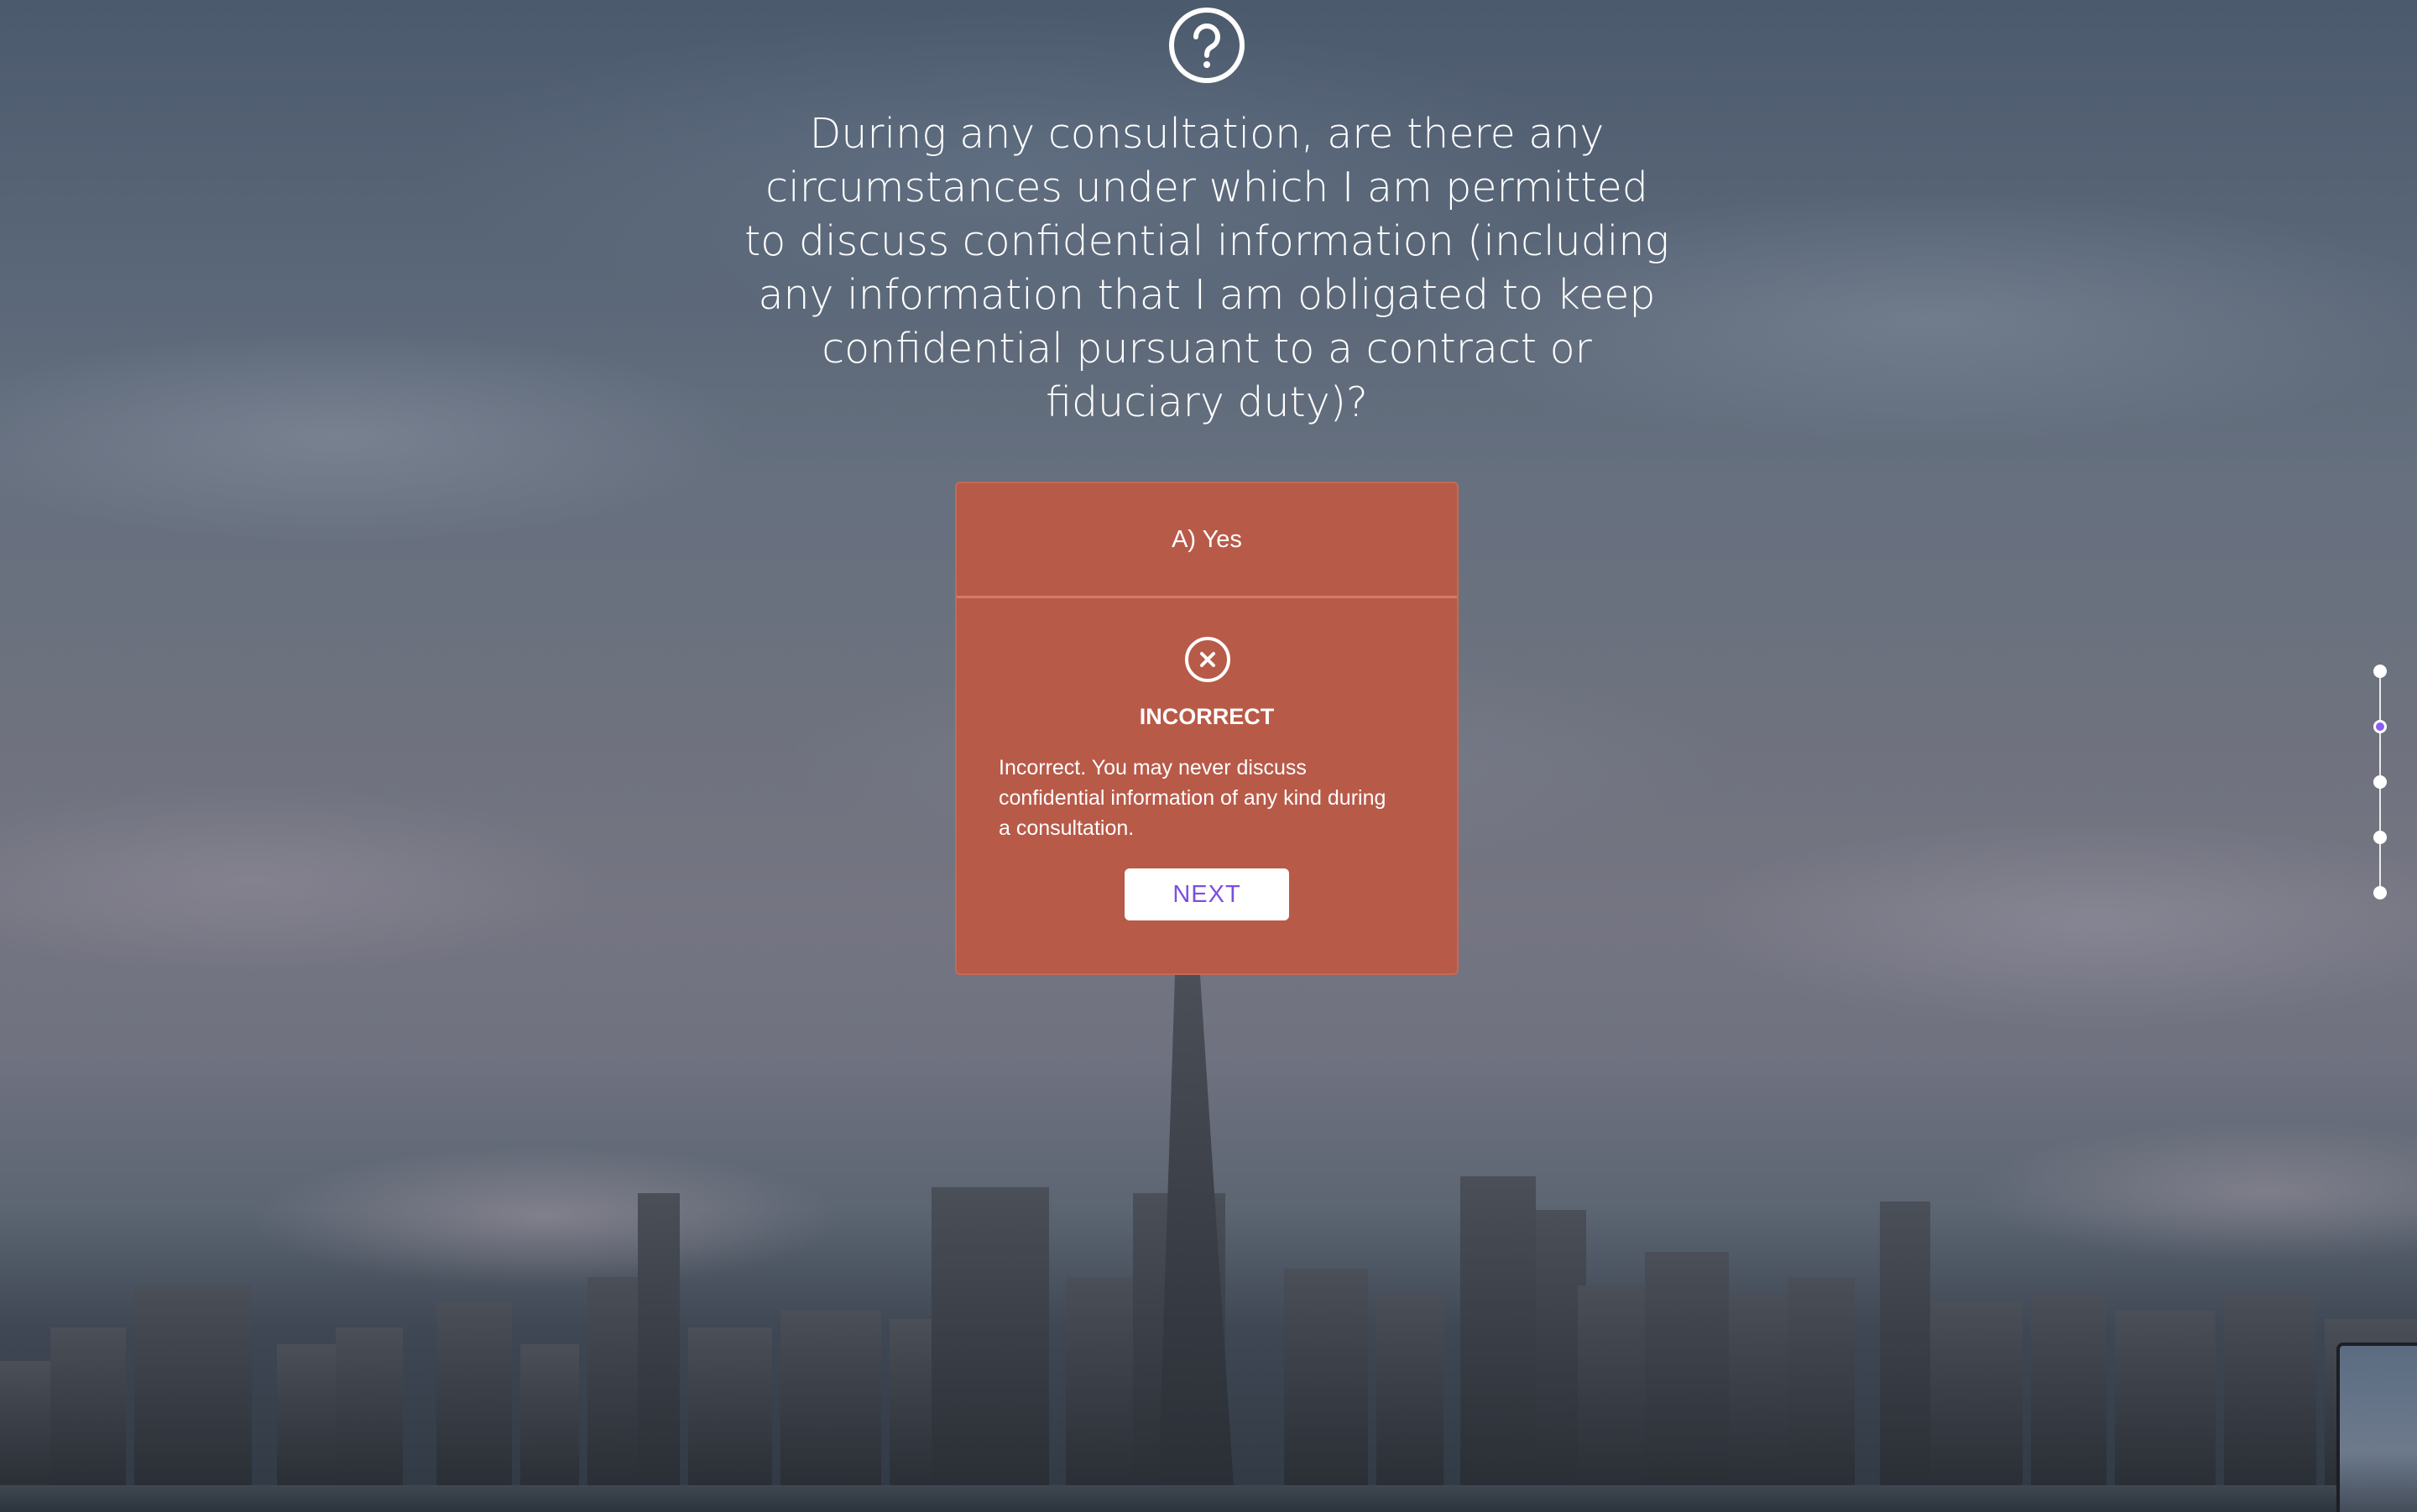 The image size is (2417, 1512). What do you see at coordinates (1207, 894) in the screenshot?
I see `next-button: NEXT` at bounding box center [1207, 894].